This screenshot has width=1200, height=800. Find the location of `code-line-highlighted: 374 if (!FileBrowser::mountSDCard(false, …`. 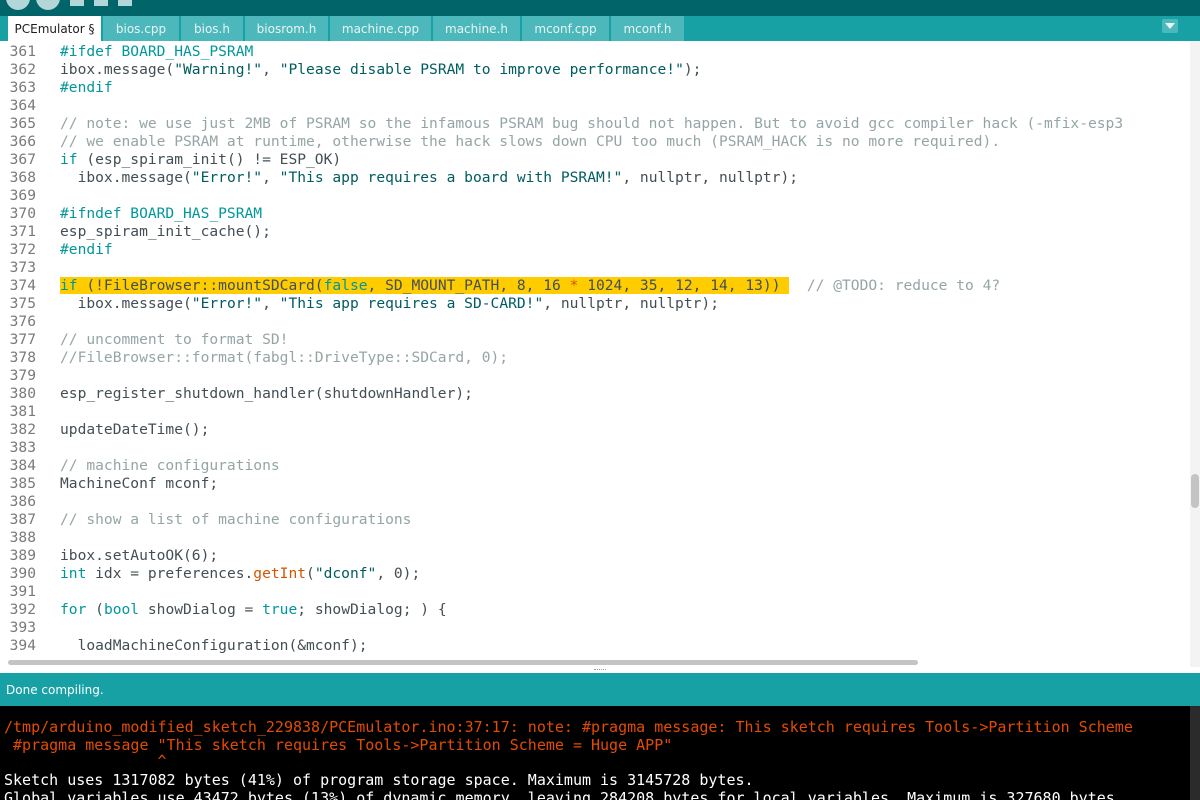

code-line-highlighted: 374 if (!FileBrowser::mountSDCard(false, … is located at coordinates (595, 286).